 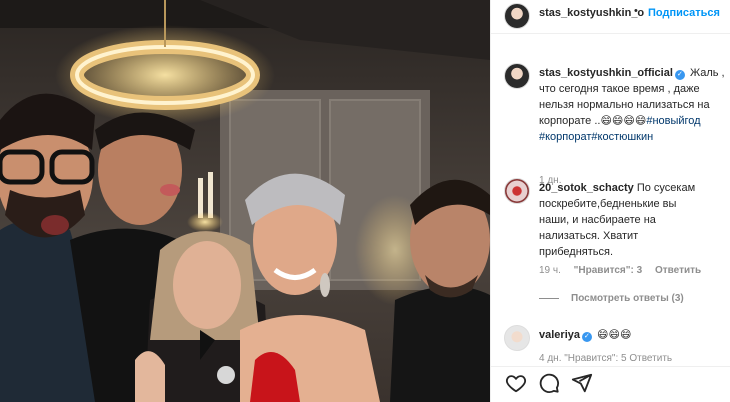 I want to click on comment-username: stas_kostyushkin_official, so click(x=606, y=73).